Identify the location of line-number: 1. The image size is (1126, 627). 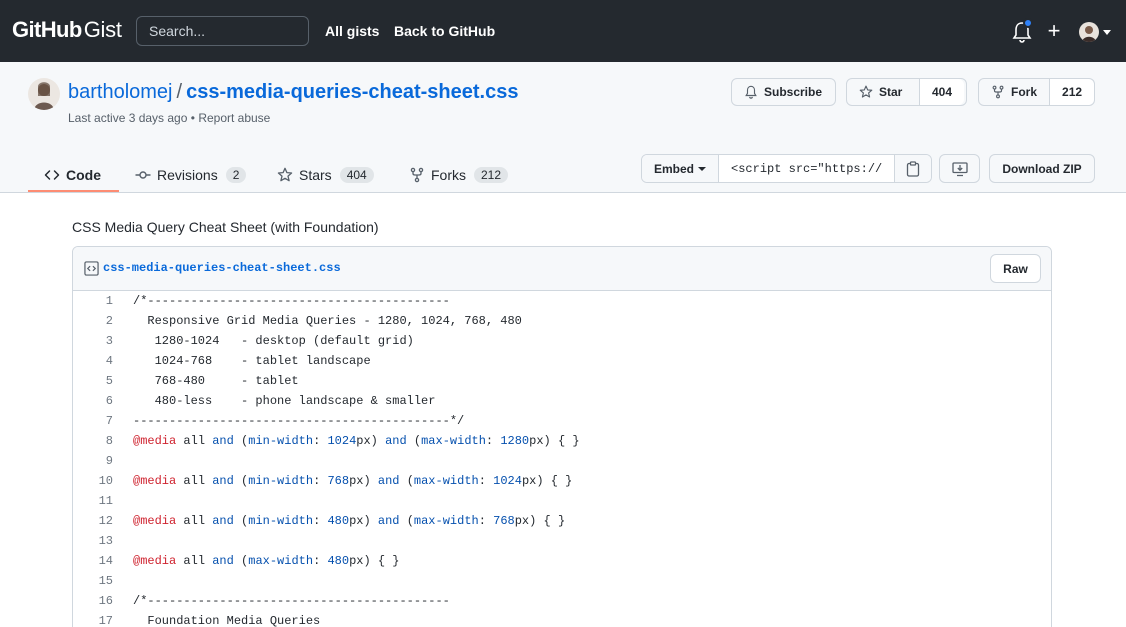
(109, 301).